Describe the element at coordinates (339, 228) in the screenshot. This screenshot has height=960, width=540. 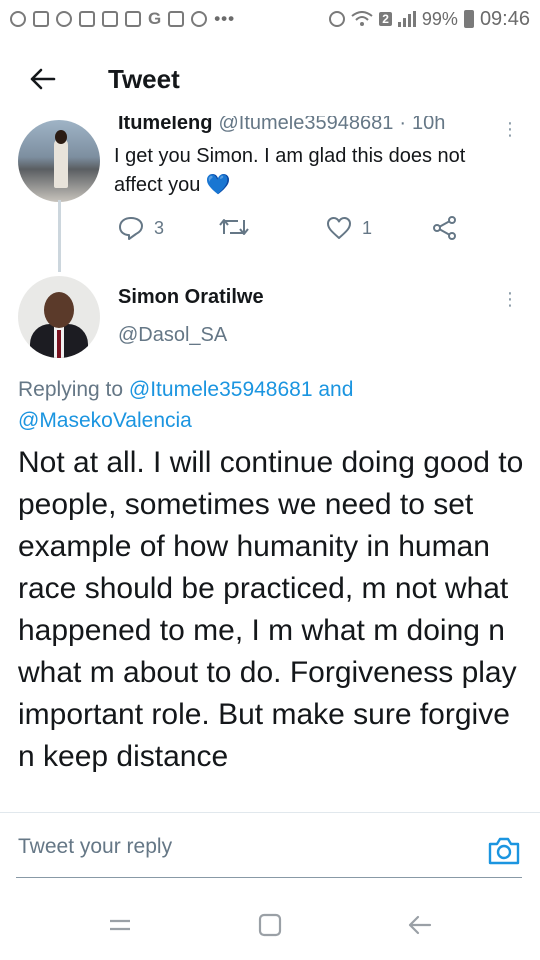
I see `heart-icon` at that location.